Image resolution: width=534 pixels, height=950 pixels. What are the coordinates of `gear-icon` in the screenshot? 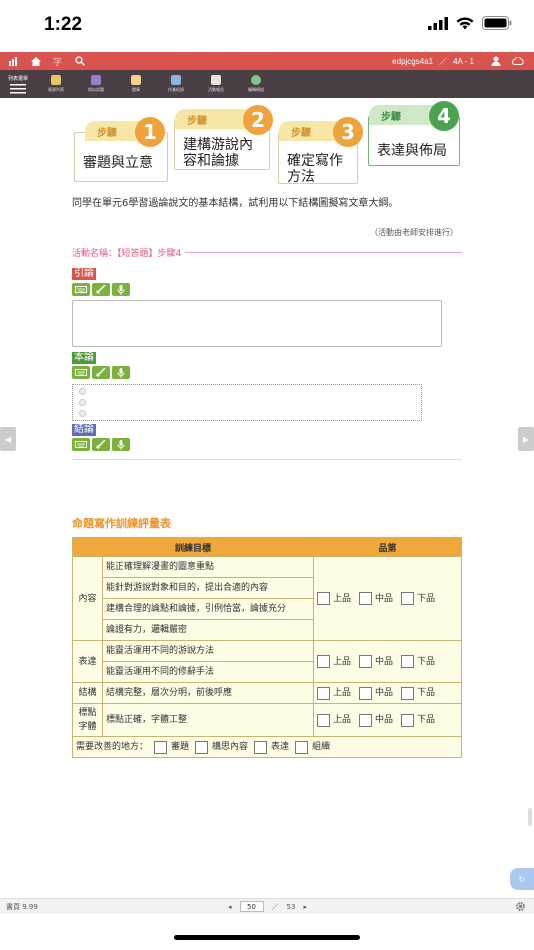 It's located at (520, 906).